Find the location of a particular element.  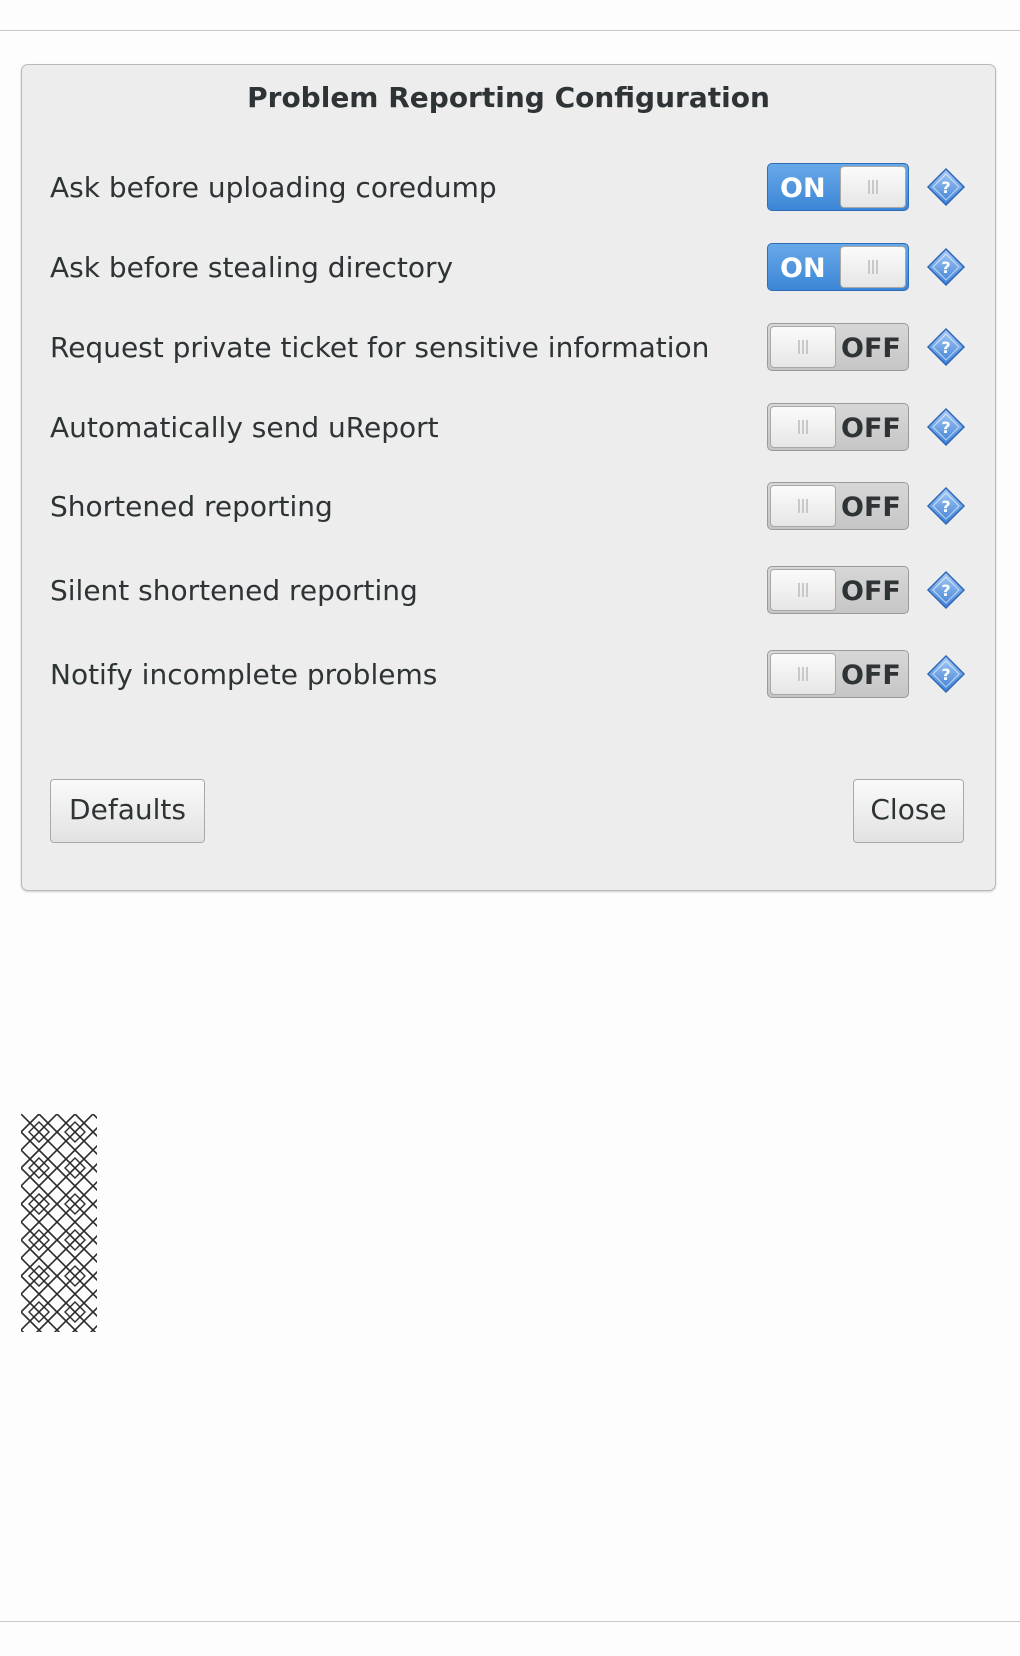

option-row-stealing-directory: Ask before stealing directory ON ? is located at coordinates (508, 268).